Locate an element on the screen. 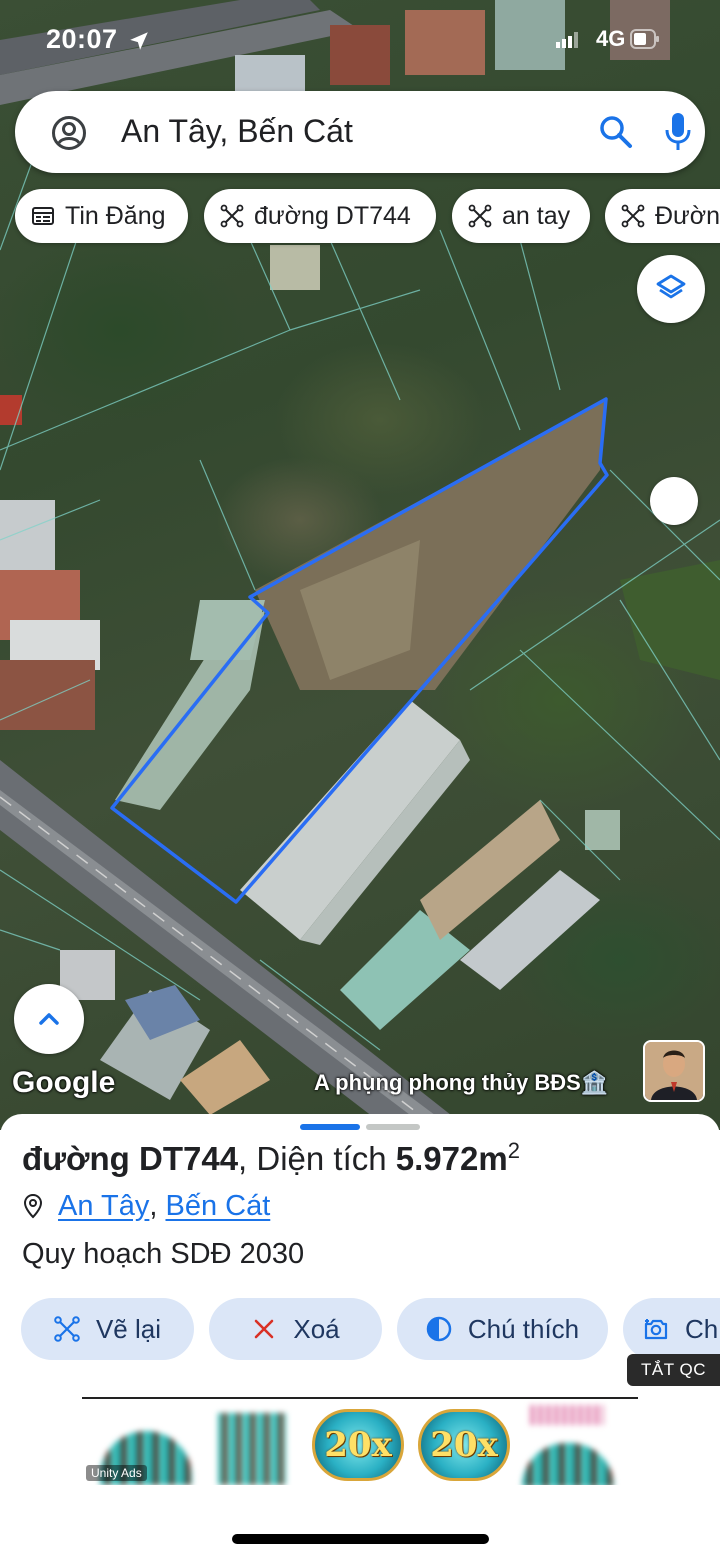 Image resolution: width=720 pixels, height=1557 pixels. google-logo: Google is located at coordinates (64, 1082).